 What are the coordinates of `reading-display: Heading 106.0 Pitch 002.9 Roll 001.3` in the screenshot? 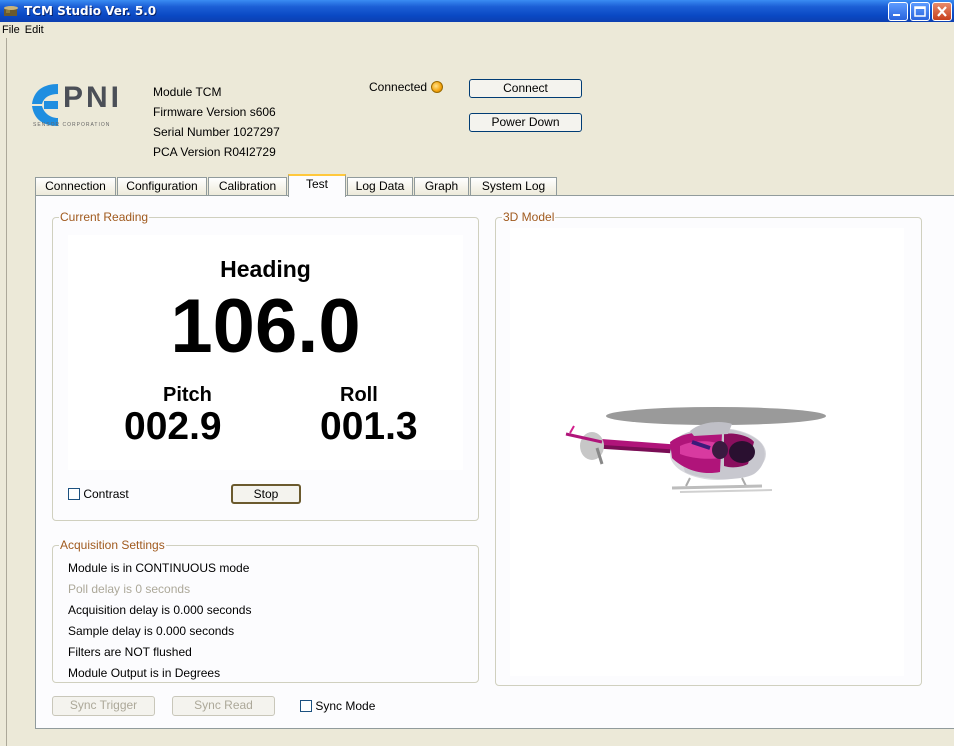 It's located at (265, 352).